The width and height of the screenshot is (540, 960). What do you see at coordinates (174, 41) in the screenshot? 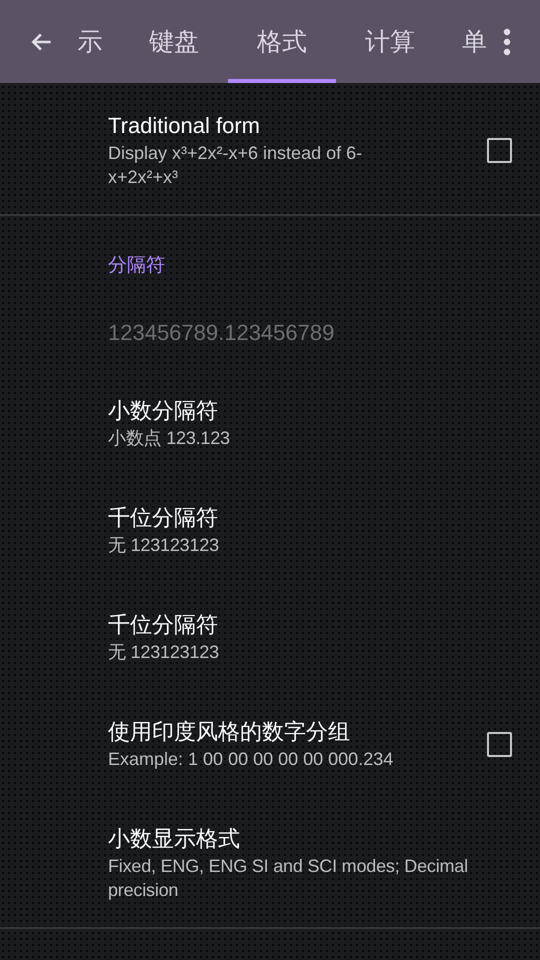
I see `tab: 键盘` at bounding box center [174, 41].